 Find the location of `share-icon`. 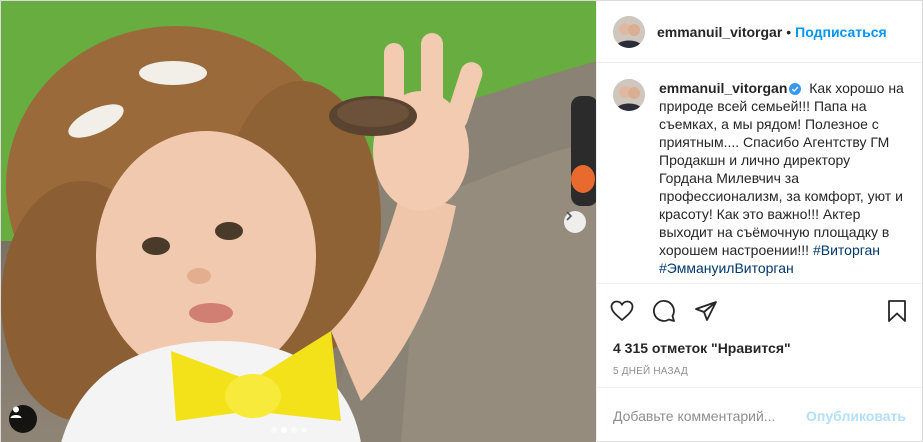

share-icon is located at coordinates (706, 310).